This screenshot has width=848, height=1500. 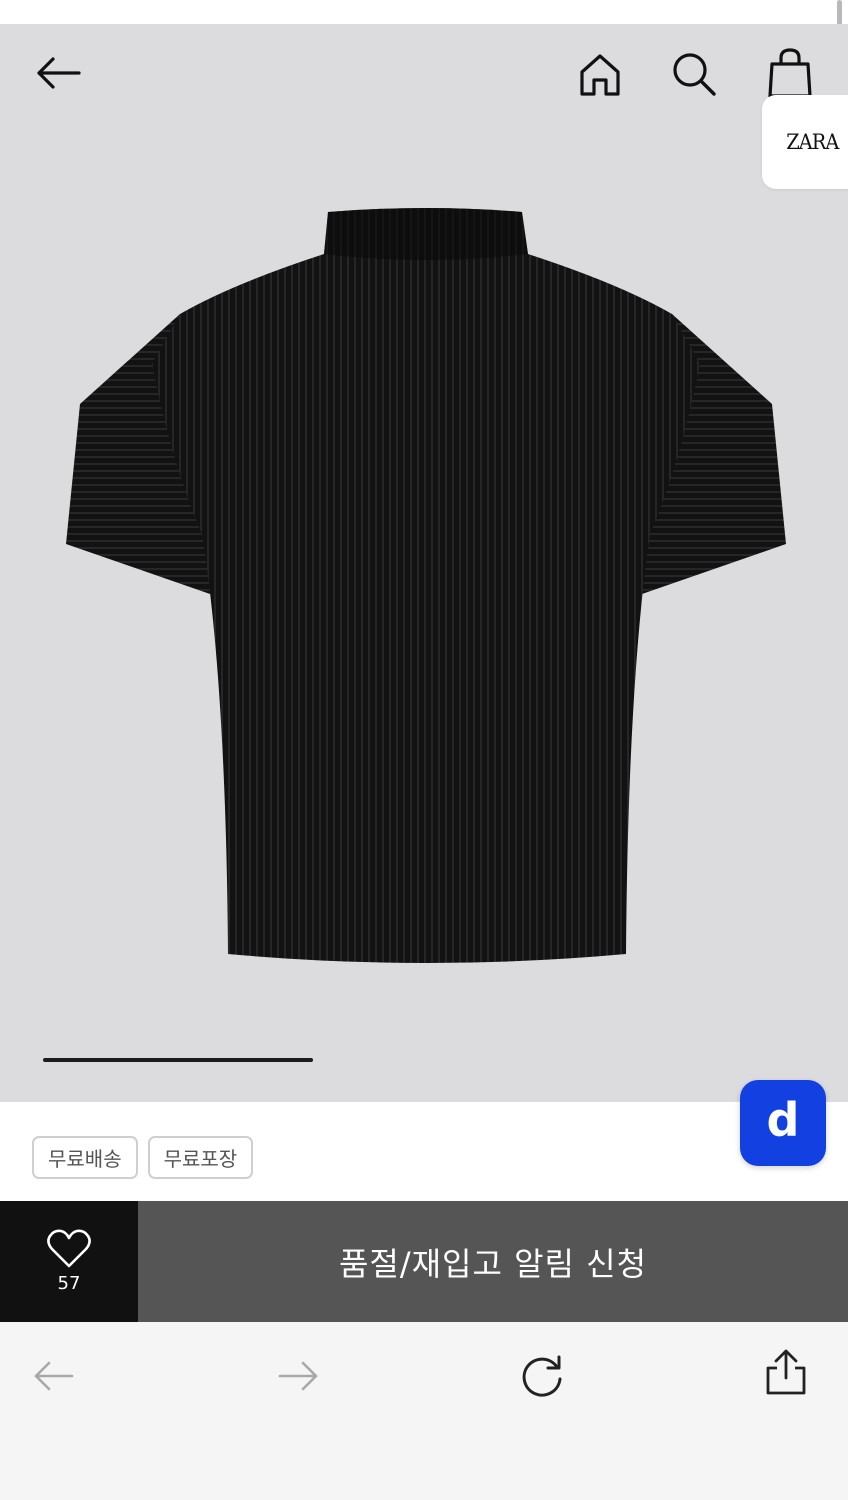 I want to click on reload-icon, so click(x=542, y=1376).